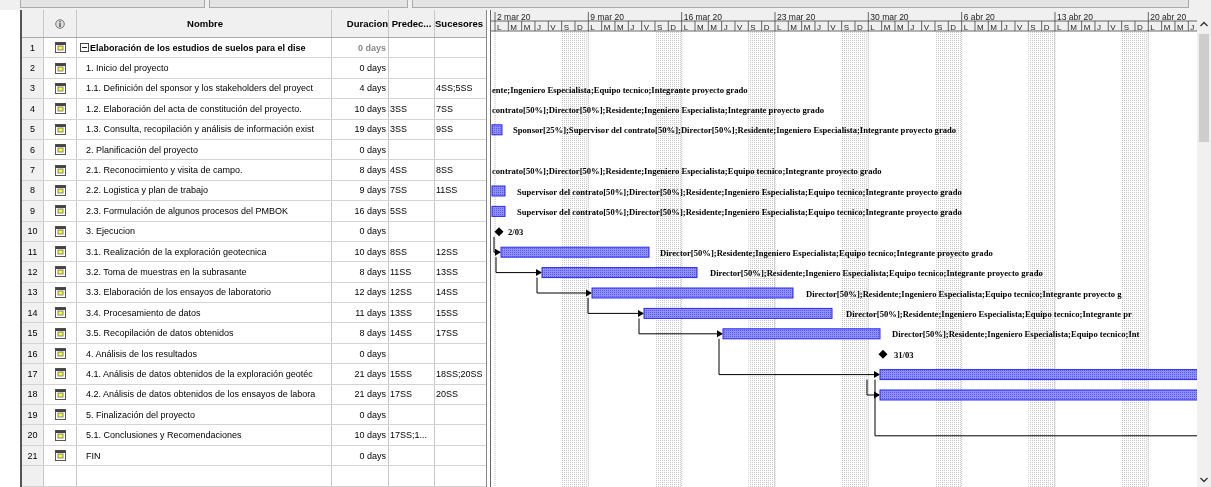 The height and width of the screenshot is (487, 1211). What do you see at coordinates (1046, 27) in the screenshot?
I see `day-letter: D` at bounding box center [1046, 27].